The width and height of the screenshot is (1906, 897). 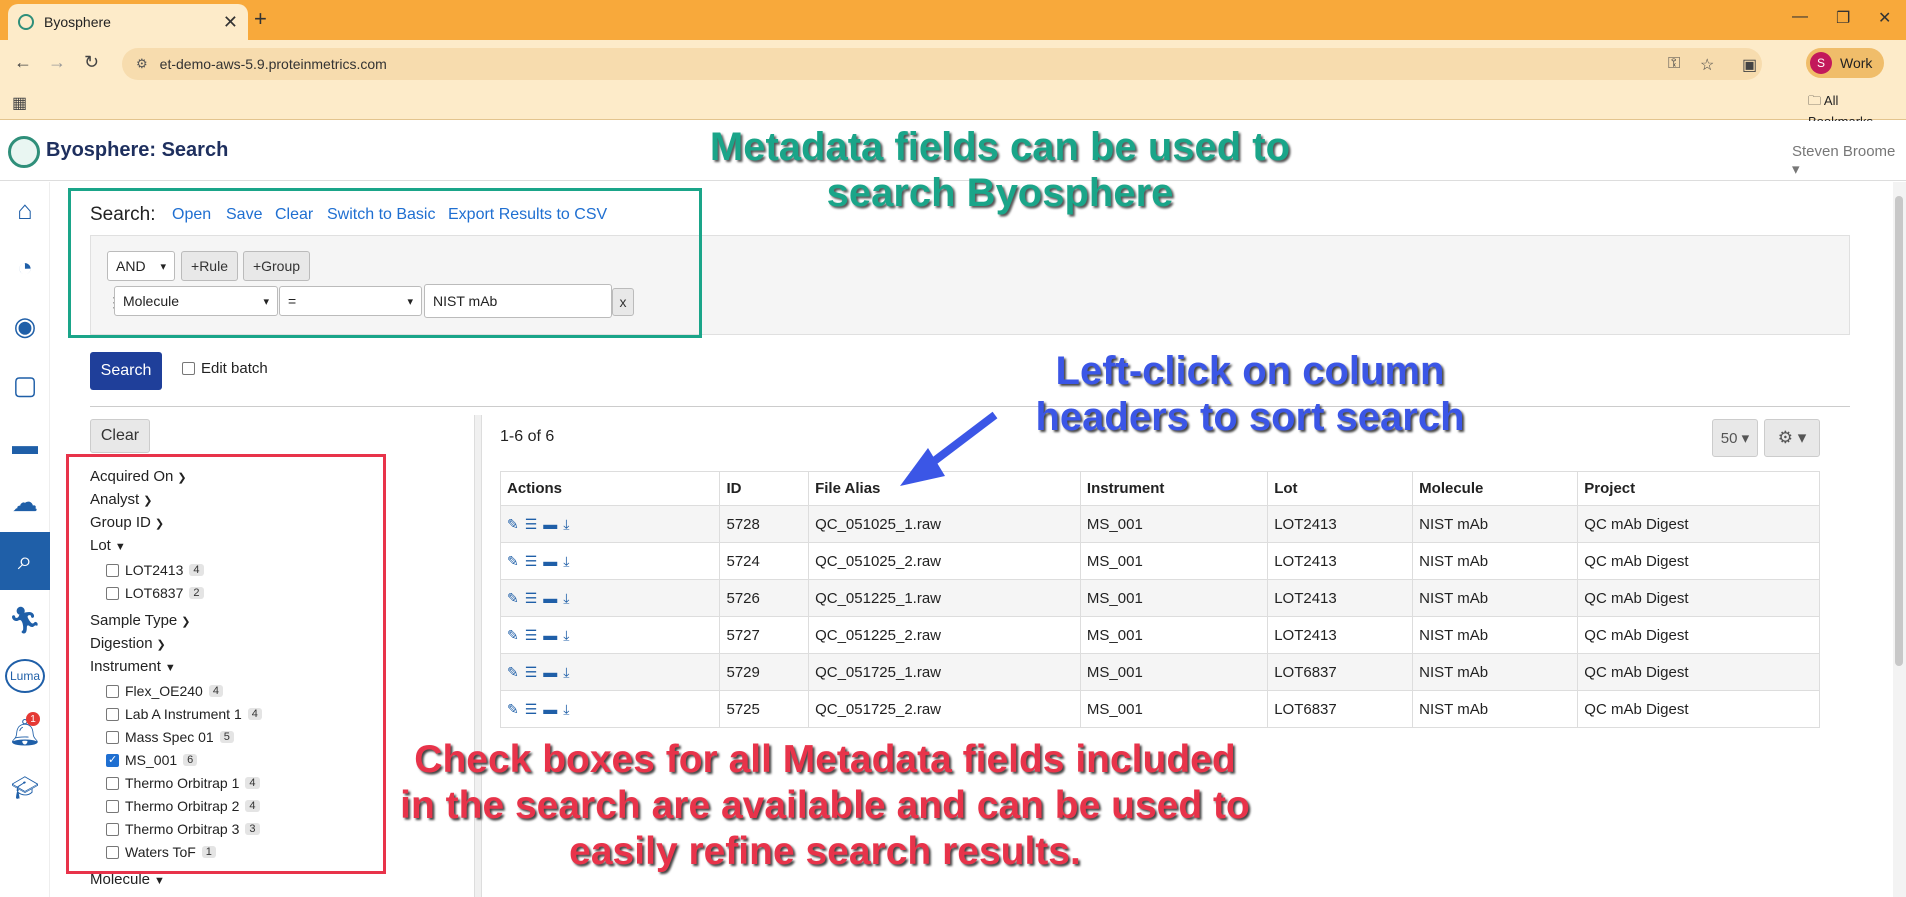 What do you see at coordinates (1899, 431) in the screenshot?
I see `scrollbar-thumb` at bounding box center [1899, 431].